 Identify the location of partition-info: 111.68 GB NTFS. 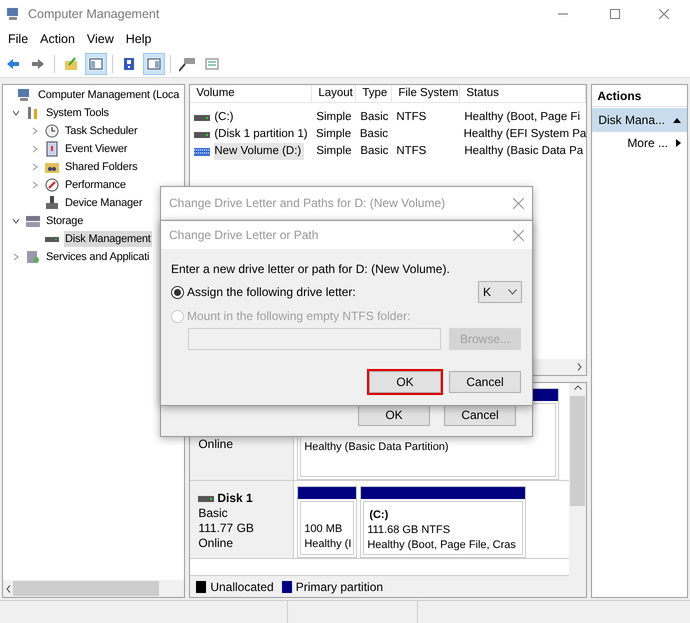
(409, 530).